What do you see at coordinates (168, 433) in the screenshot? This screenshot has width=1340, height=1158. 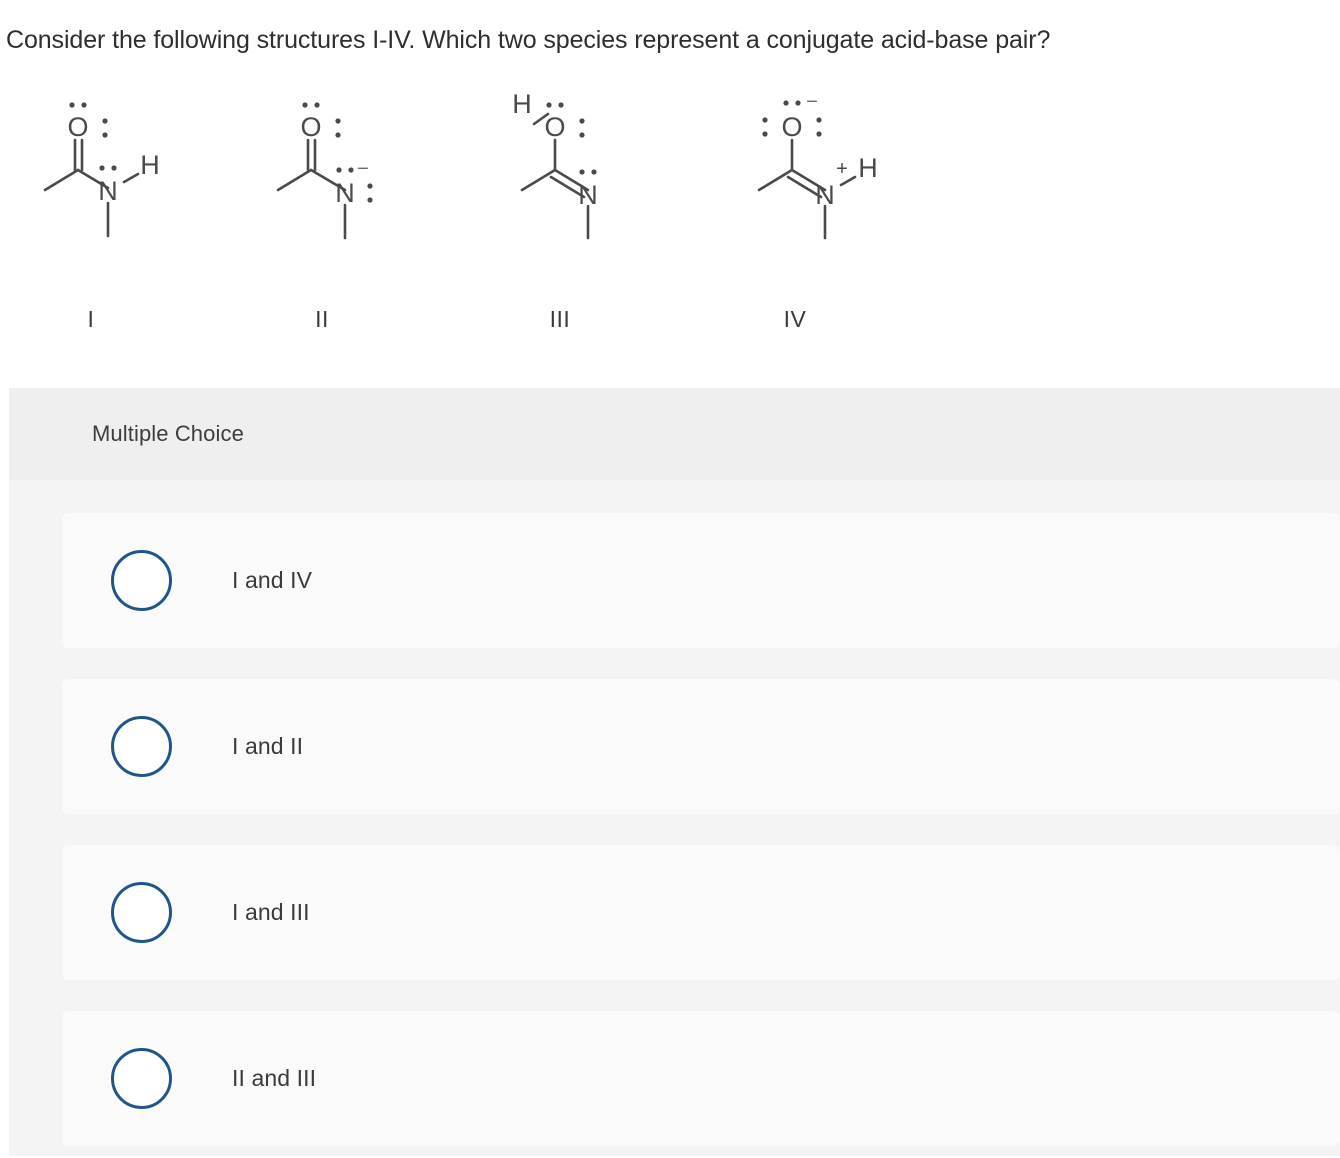 I see `question-type-label: Multiple Choice` at bounding box center [168, 433].